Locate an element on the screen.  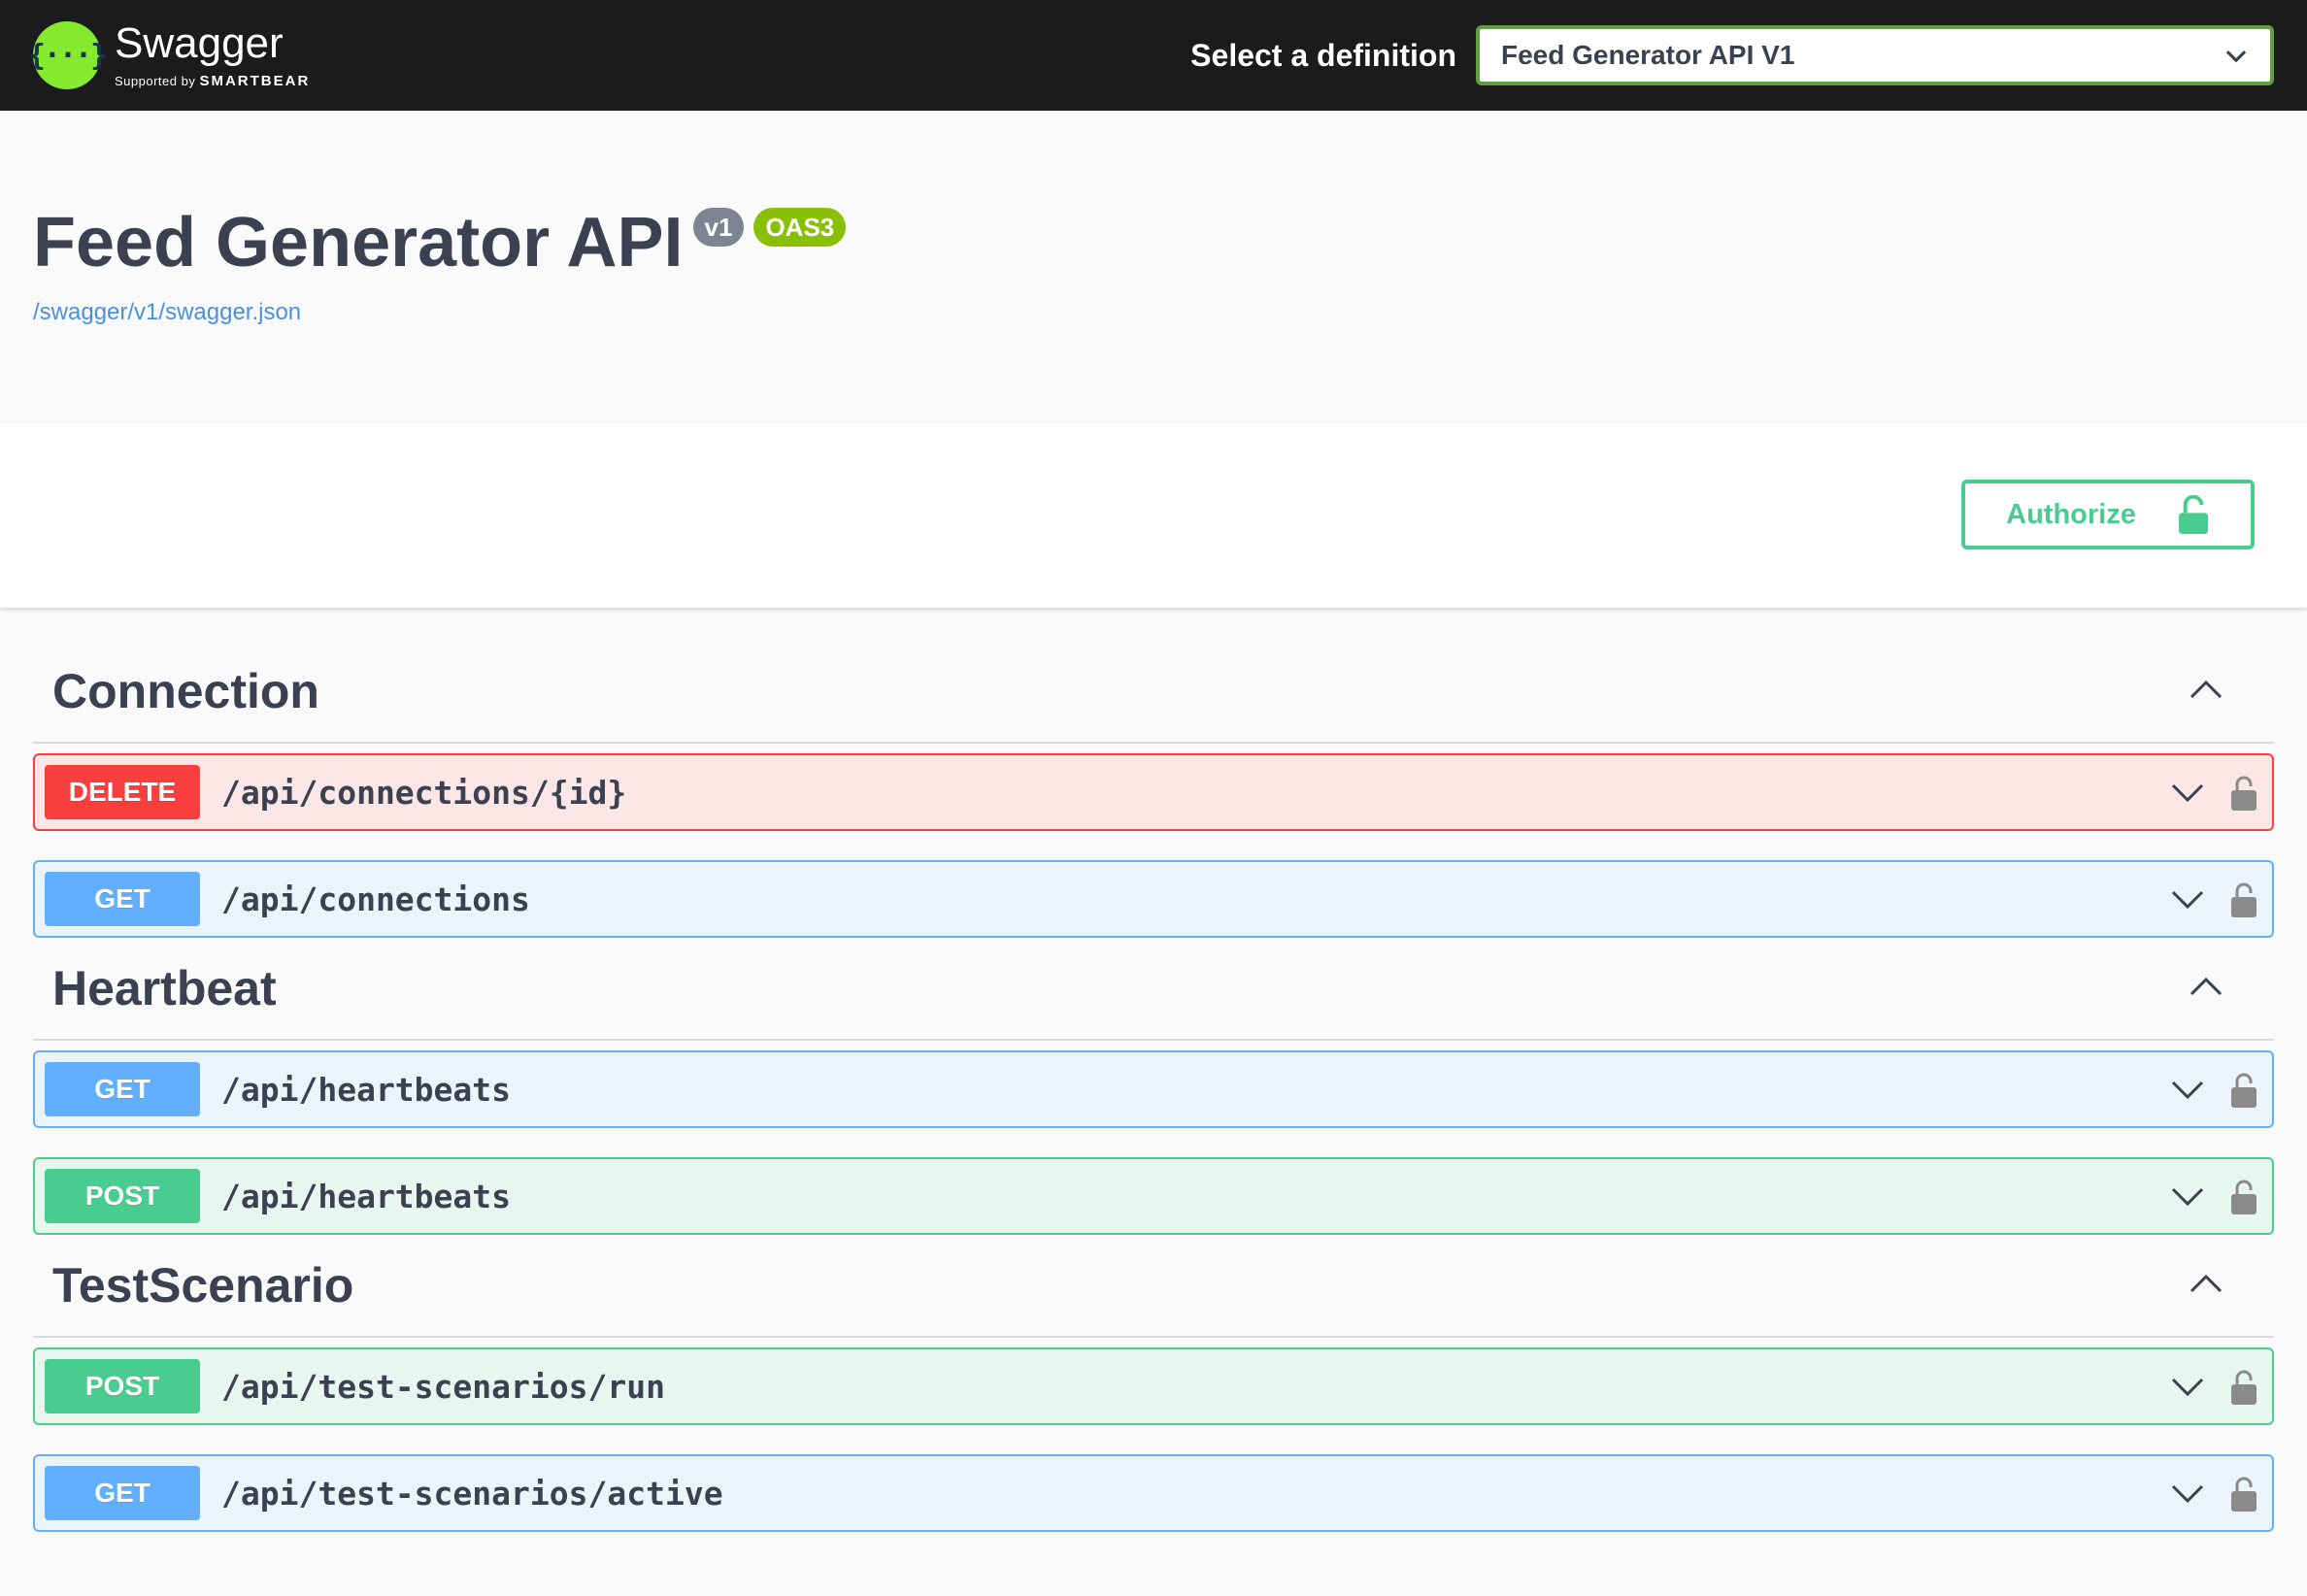
swagger-logo-icon: {···} is located at coordinates (68, 55).